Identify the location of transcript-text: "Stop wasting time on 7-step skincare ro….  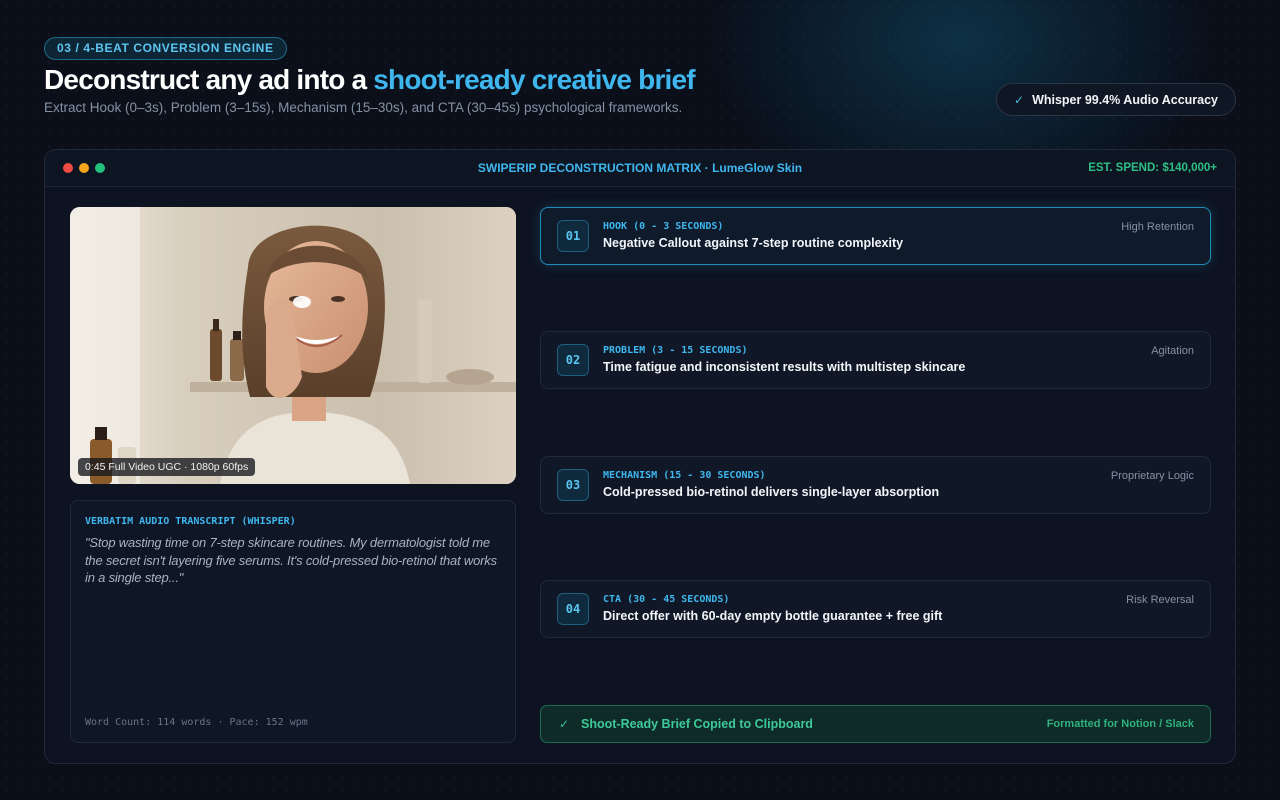
(291, 560).